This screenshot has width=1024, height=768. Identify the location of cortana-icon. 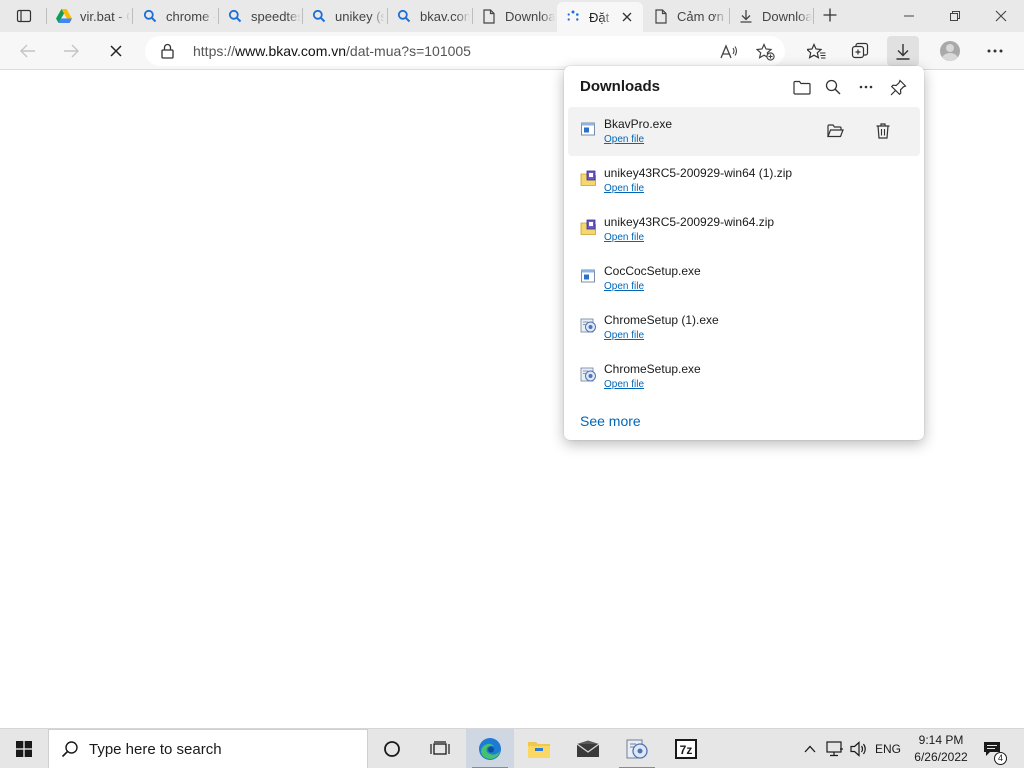
(392, 749).